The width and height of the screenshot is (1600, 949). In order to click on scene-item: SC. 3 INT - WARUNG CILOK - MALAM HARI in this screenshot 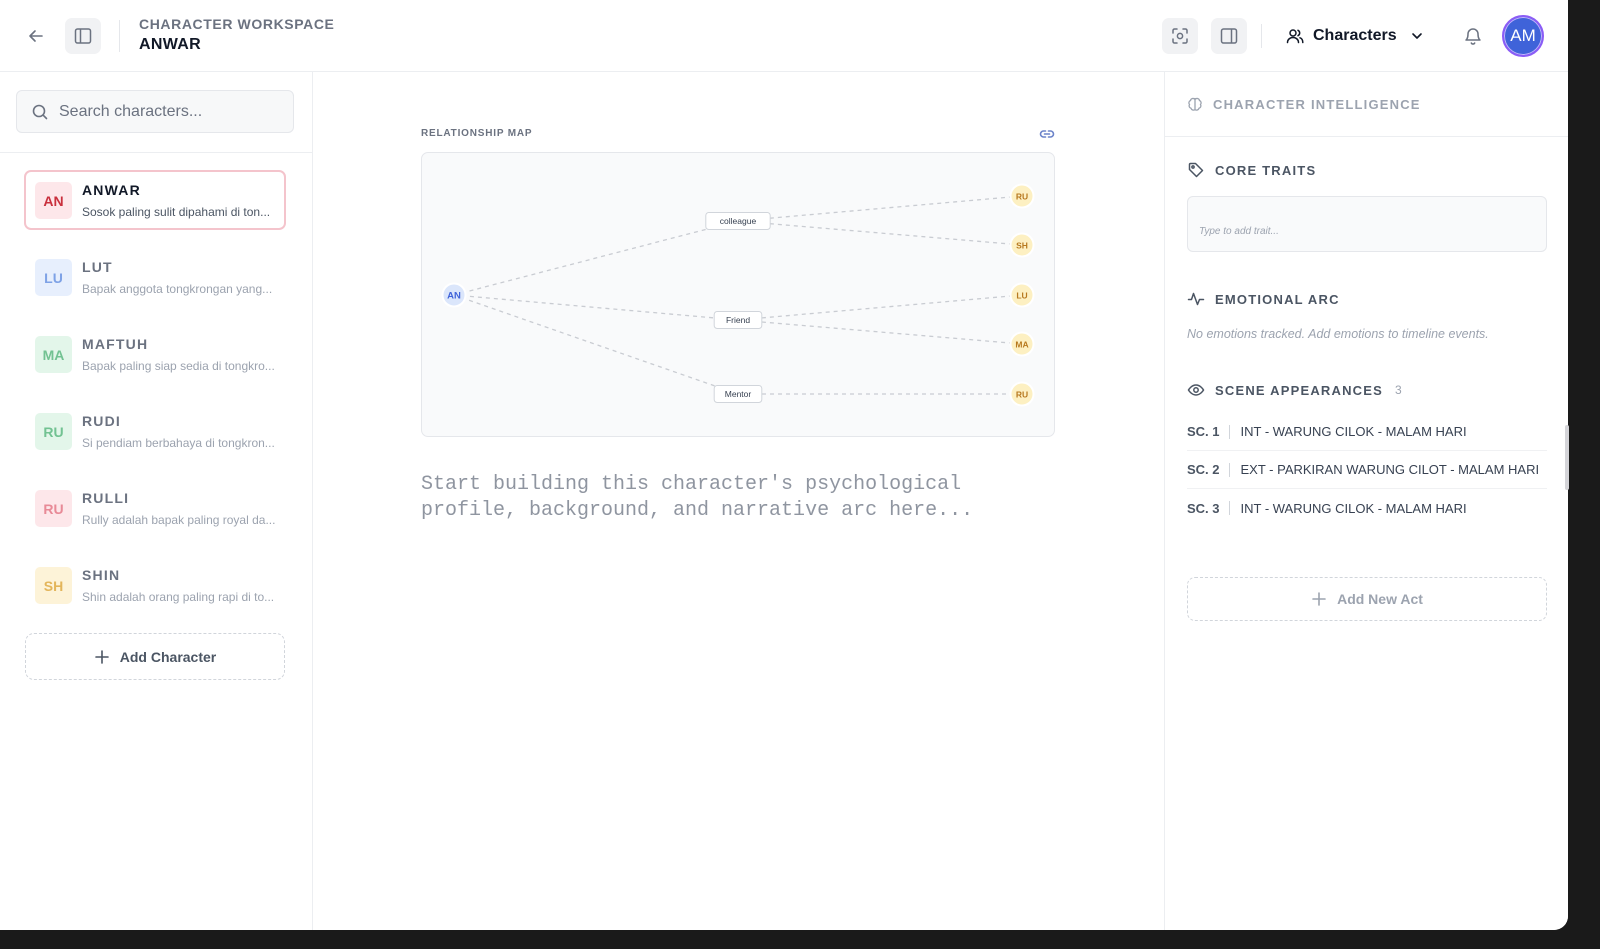, I will do `click(1367, 508)`.